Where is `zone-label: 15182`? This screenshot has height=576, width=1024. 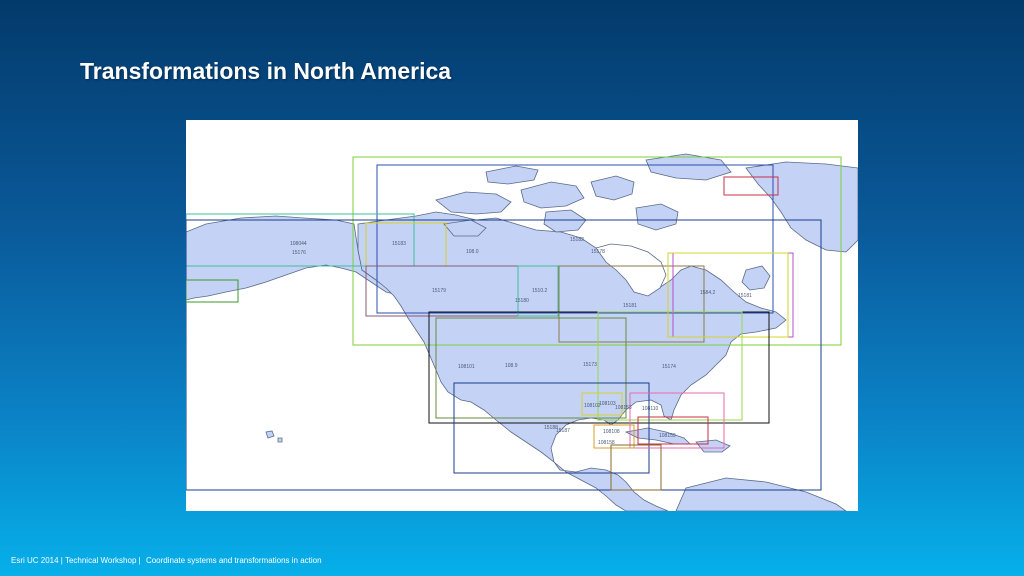 zone-label: 15182 is located at coordinates (577, 240).